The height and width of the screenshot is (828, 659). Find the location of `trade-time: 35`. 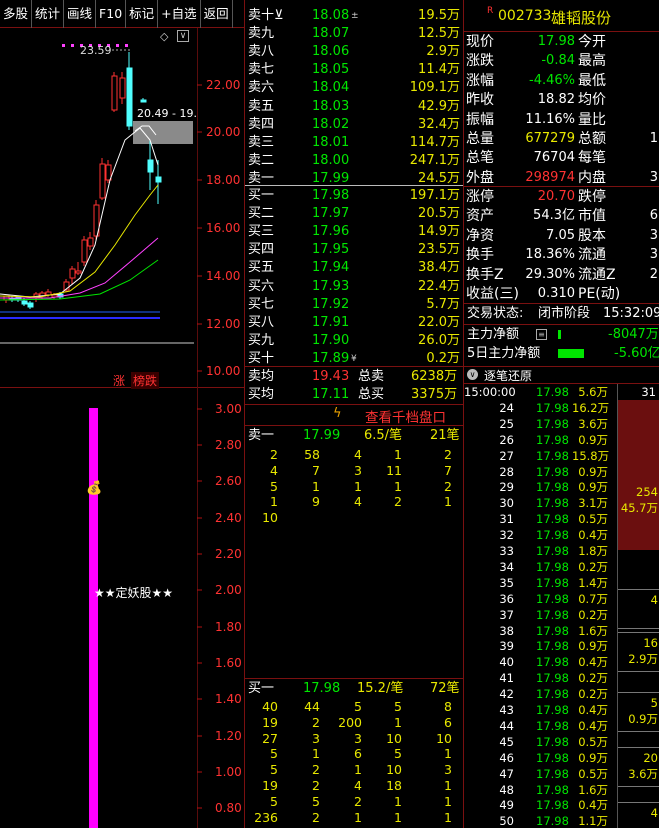

trade-time: 35 is located at coordinates (506, 582).